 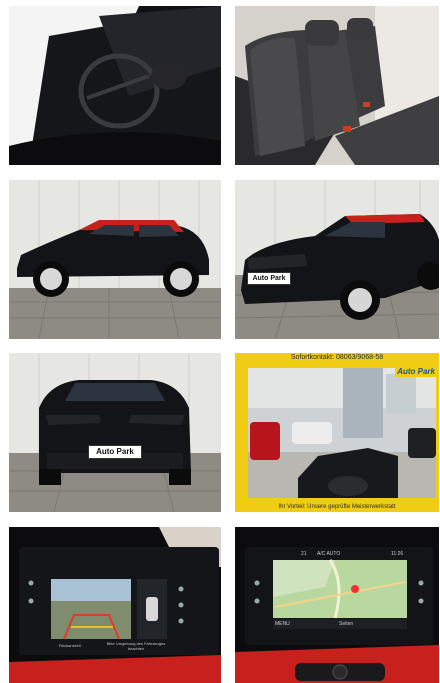 I want to click on workshop-photo-icon, so click(x=342, y=433).